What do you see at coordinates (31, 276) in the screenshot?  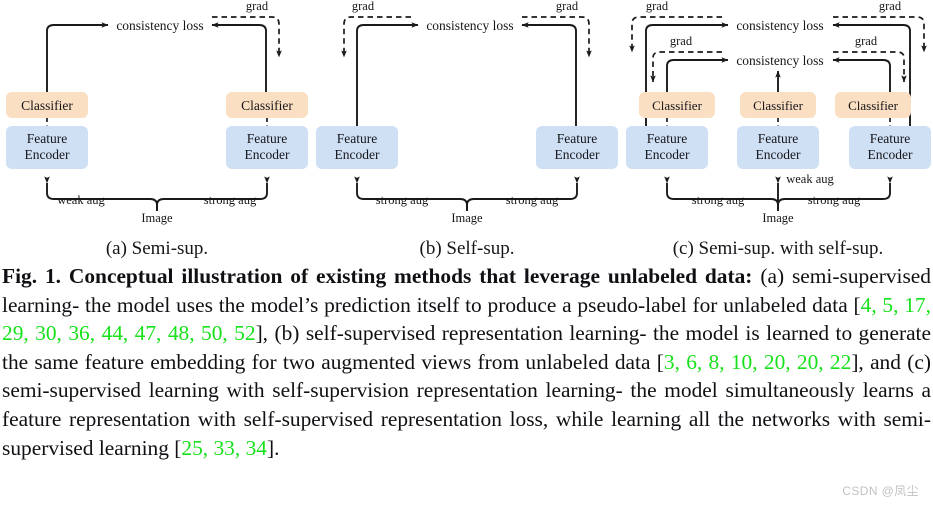 I see `caption-fig-label: Fig. 1.` at bounding box center [31, 276].